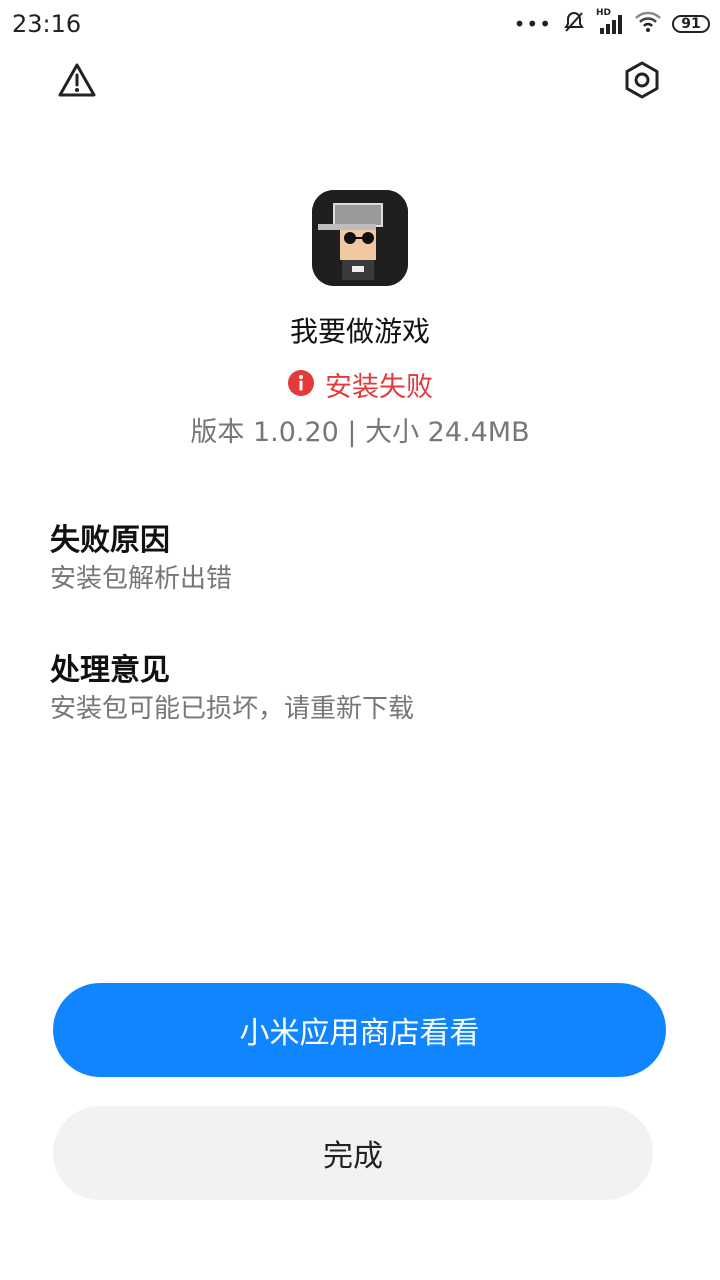 Image resolution: width=720 pixels, height=1280 pixels. Describe the element at coordinates (604, 13) in the screenshot. I see `signal-hd-label: HD` at that location.